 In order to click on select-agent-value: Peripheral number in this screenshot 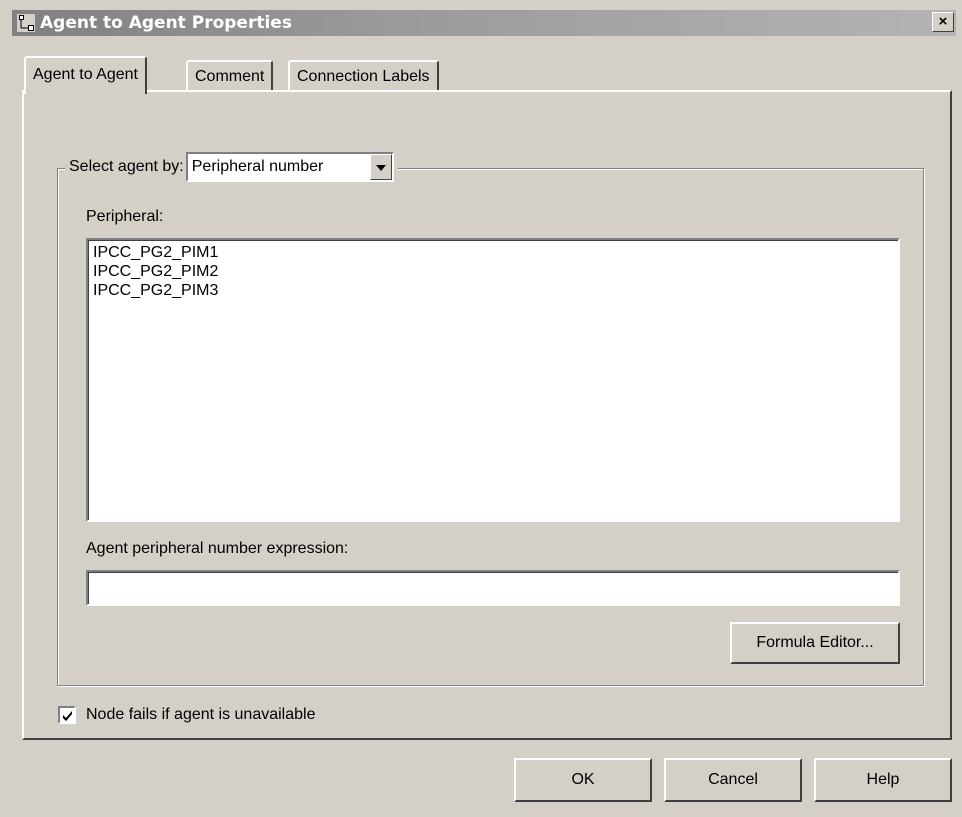, I will do `click(257, 166)`.